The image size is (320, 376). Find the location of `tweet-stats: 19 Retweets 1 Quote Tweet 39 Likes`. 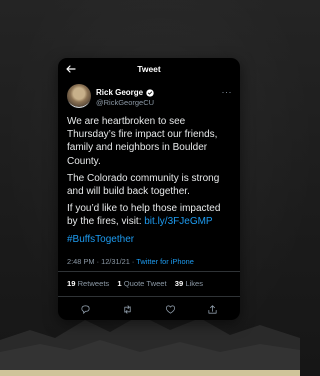

tweet-stats: 19 Retweets 1 Quote Tweet 39 Likes is located at coordinates (149, 284).